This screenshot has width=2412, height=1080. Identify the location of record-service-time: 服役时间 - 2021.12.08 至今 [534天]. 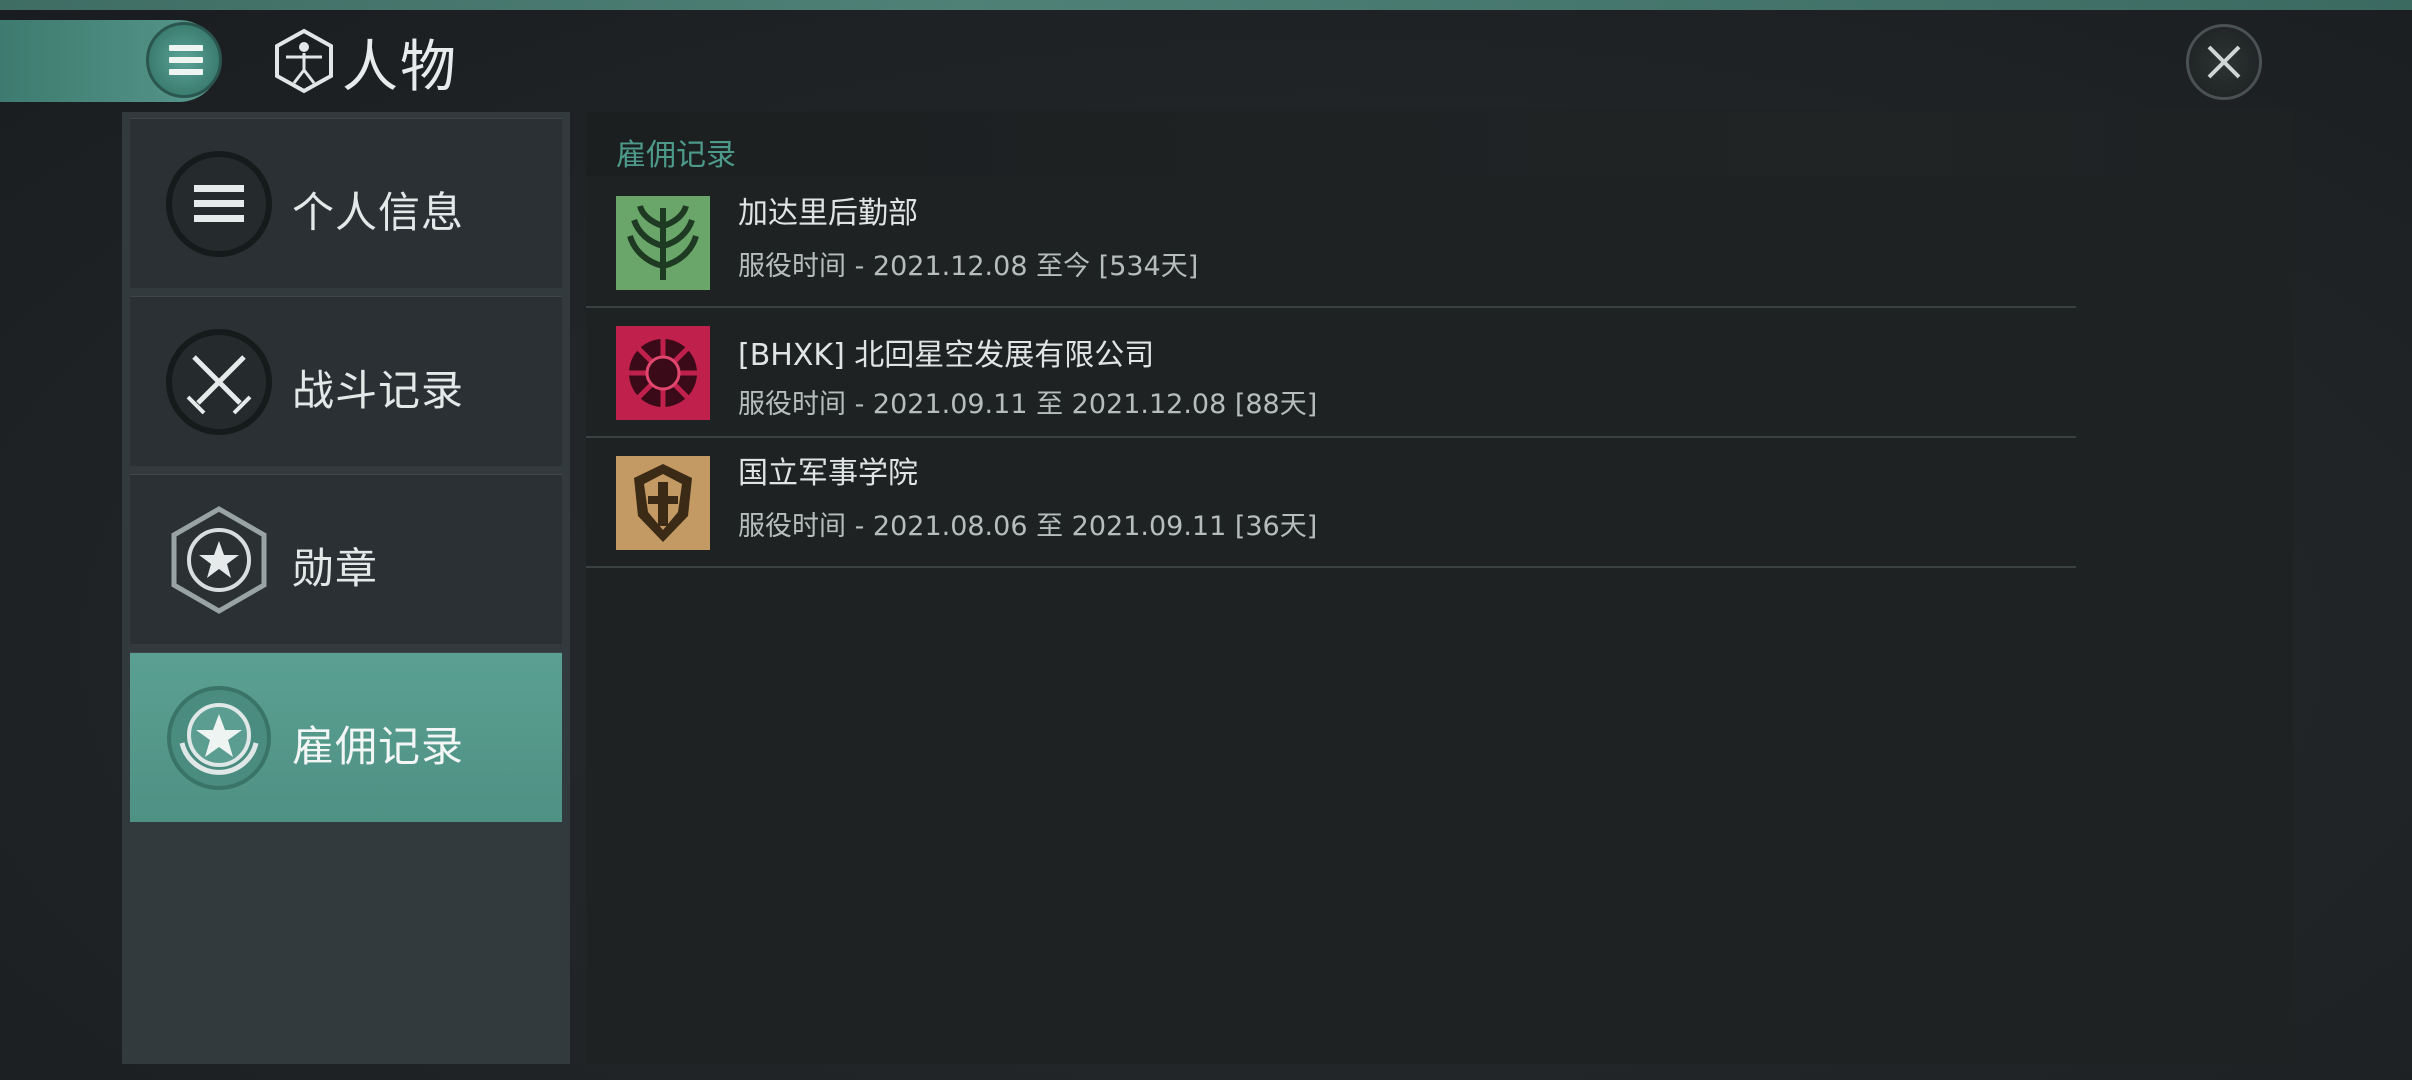
(968, 266).